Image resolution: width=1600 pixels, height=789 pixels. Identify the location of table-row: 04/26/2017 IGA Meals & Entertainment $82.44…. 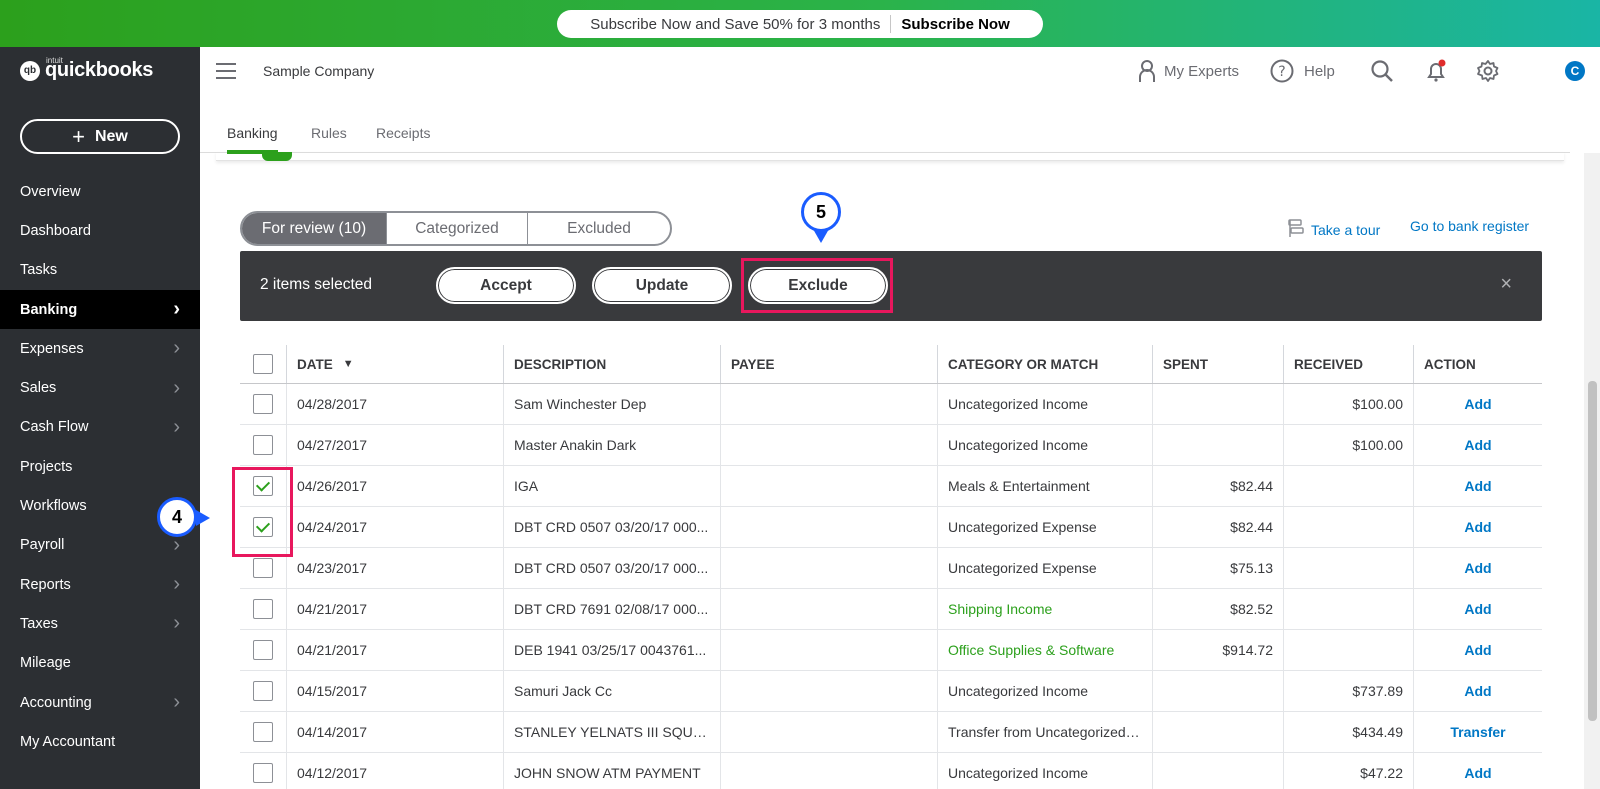
(891, 486).